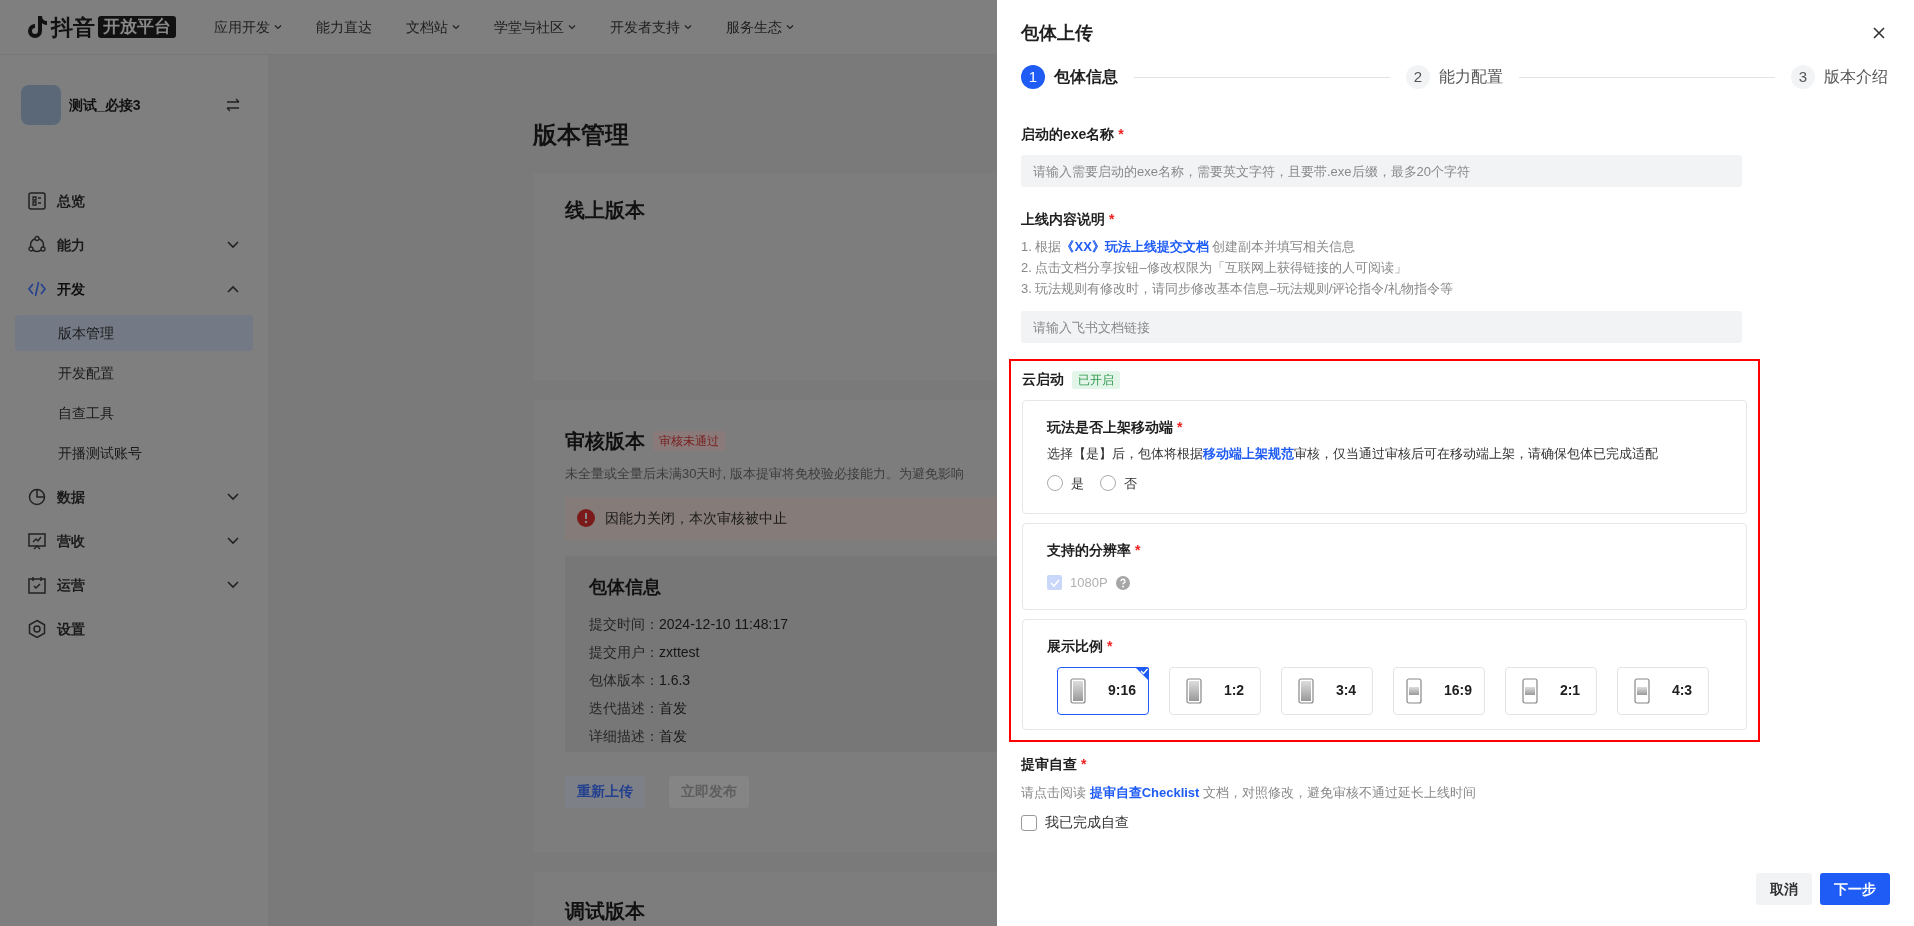 The width and height of the screenshot is (1914, 926). I want to click on checklist-link: 提审自查Checklist, so click(1144, 792).